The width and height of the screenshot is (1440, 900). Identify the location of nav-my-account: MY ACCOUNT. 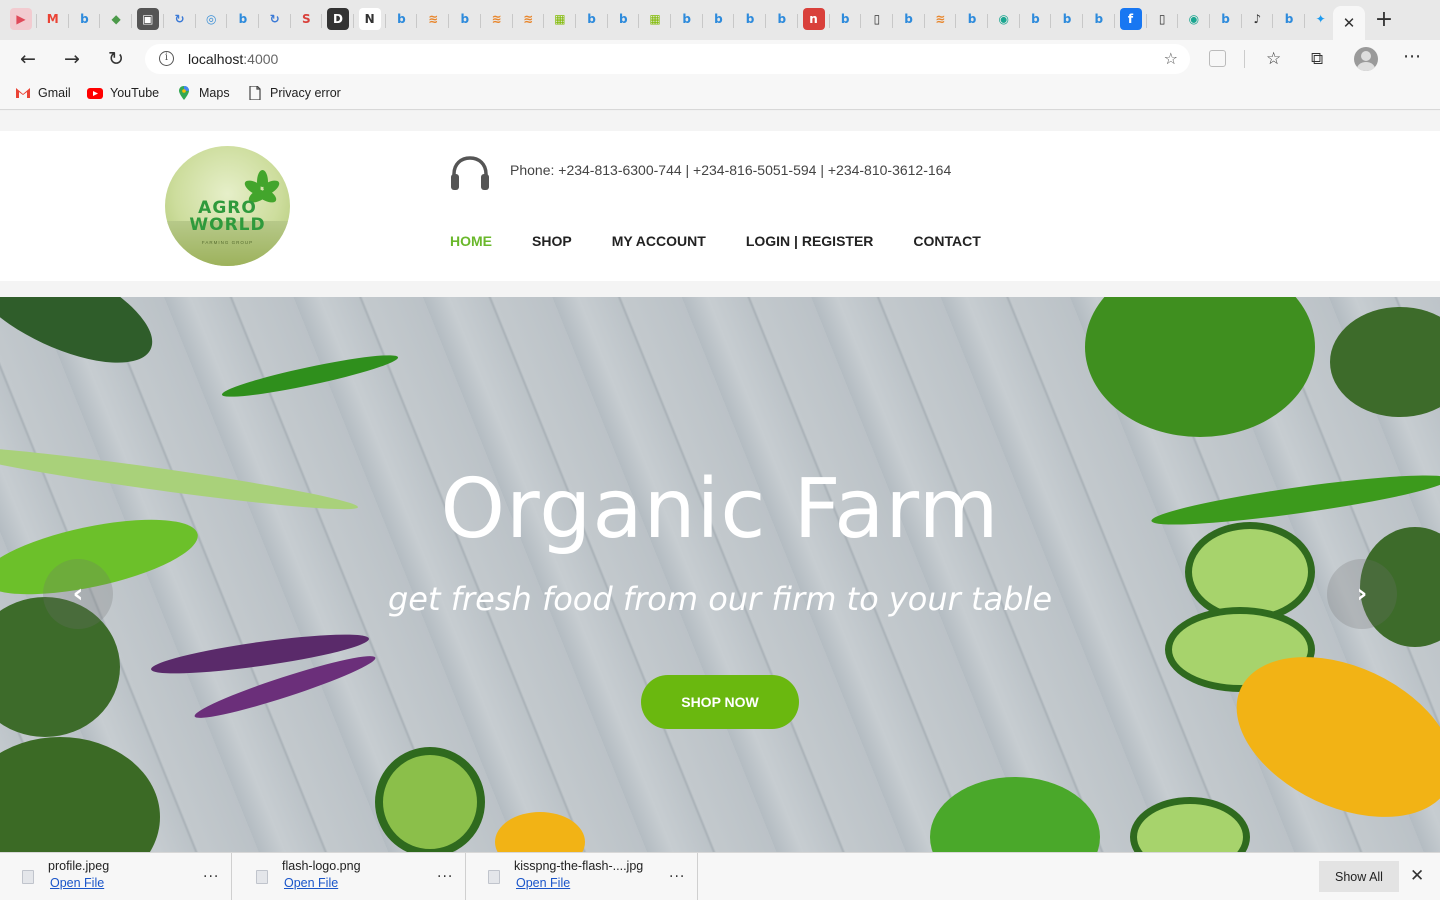
(659, 241).